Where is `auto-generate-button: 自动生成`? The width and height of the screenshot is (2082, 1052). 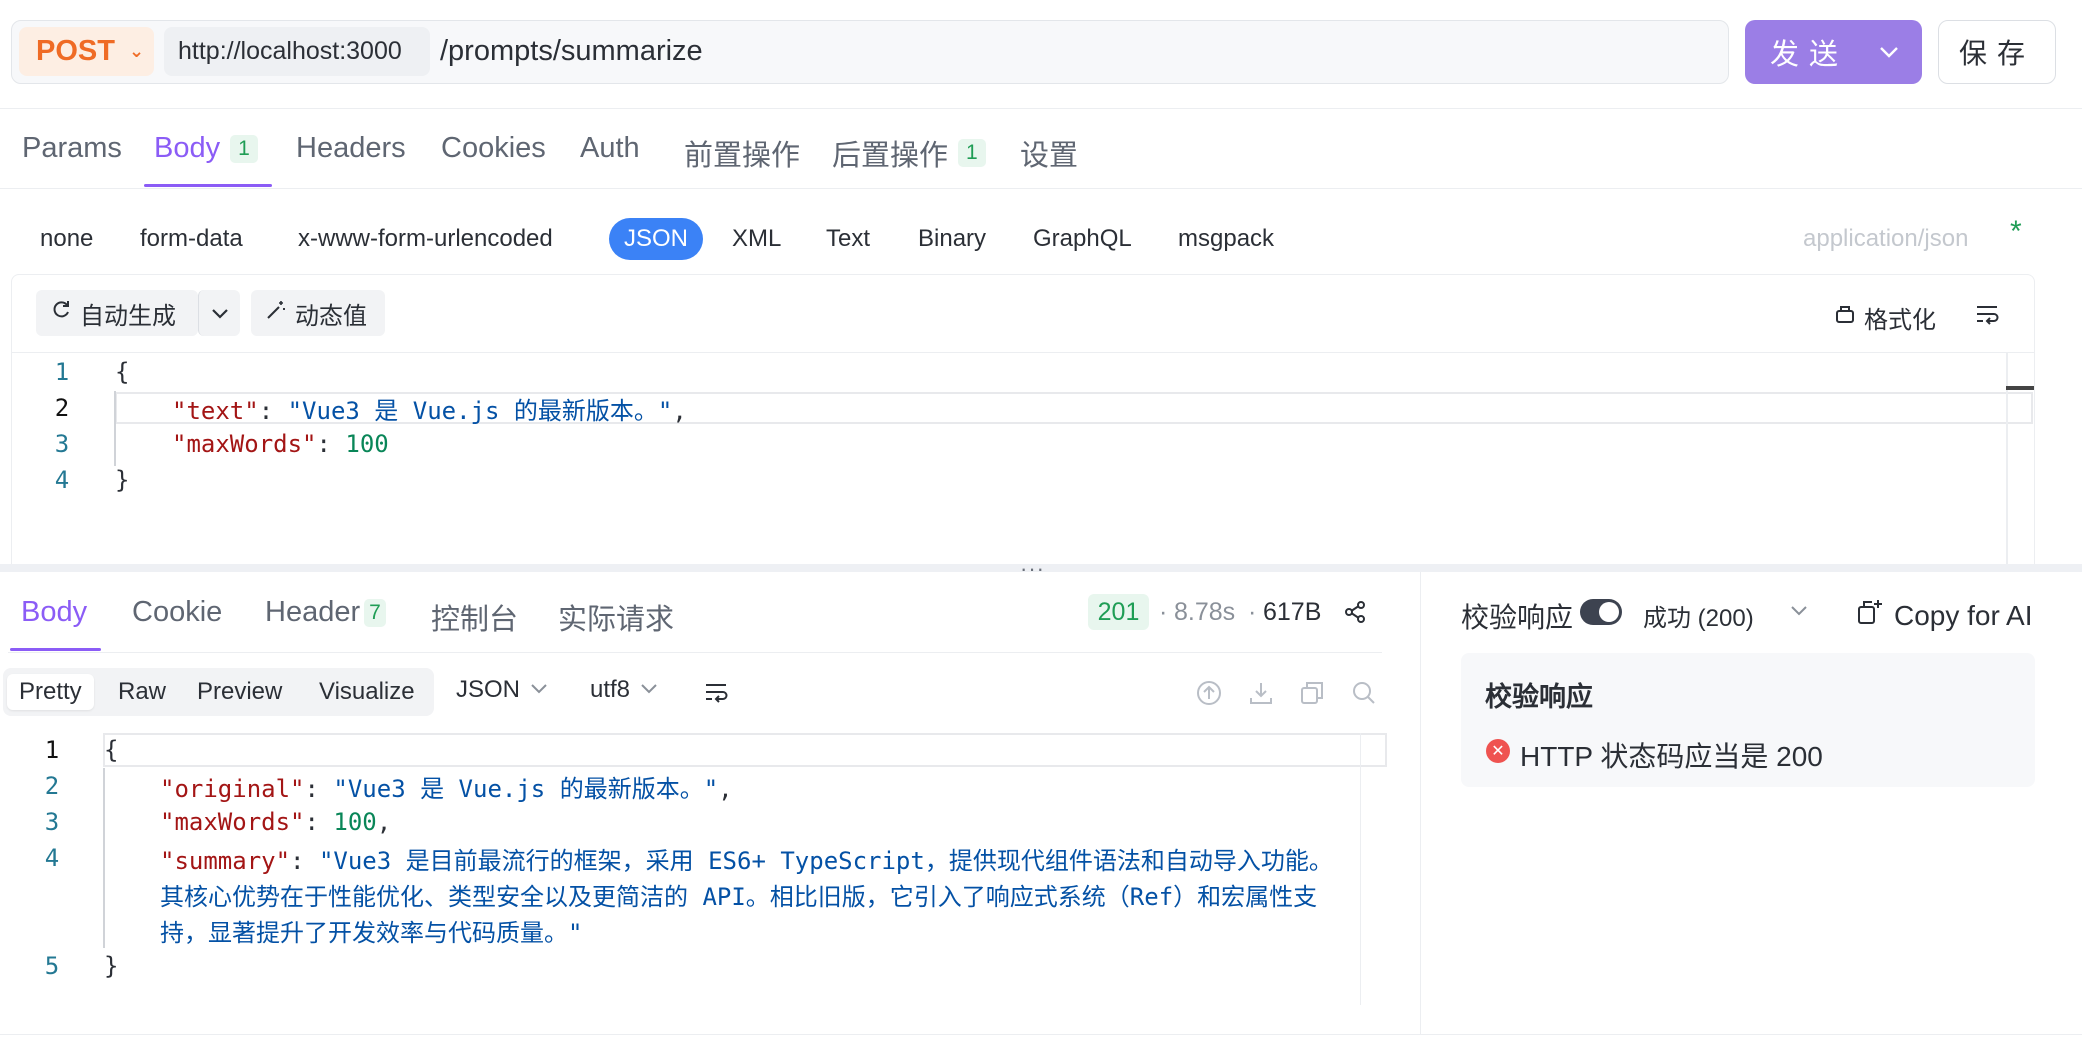 auto-generate-button: 自动生成 is located at coordinates (117, 313).